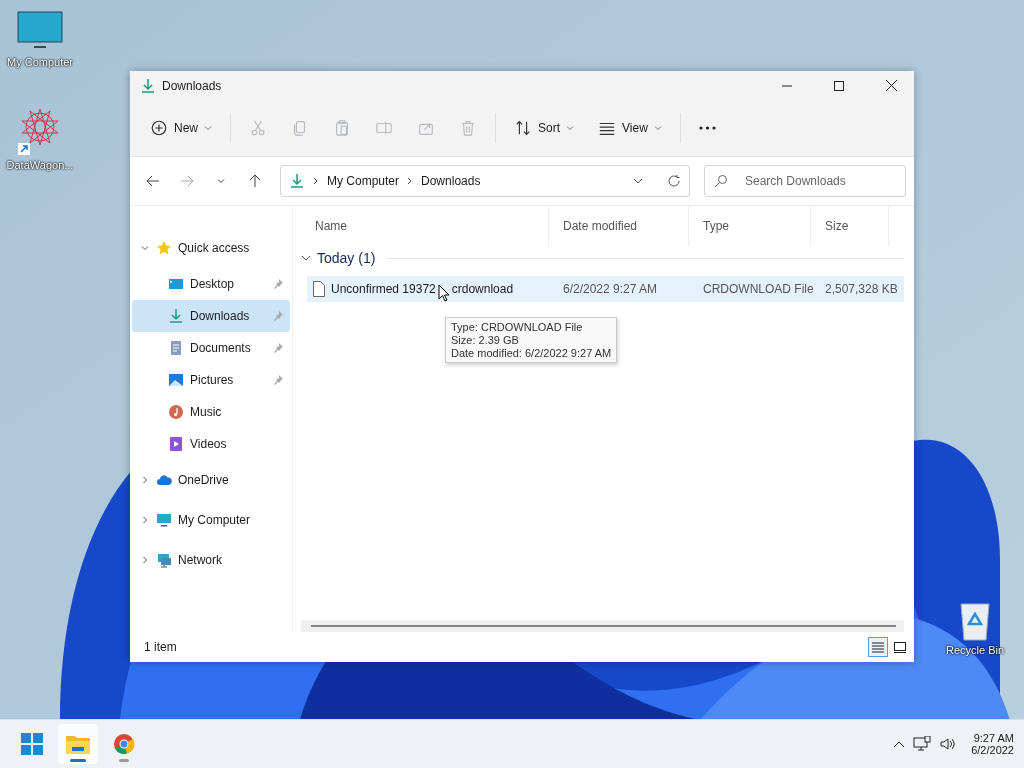  What do you see at coordinates (342, 128) in the screenshot?
I see `paste-icon` at bounding box center [342, 128].